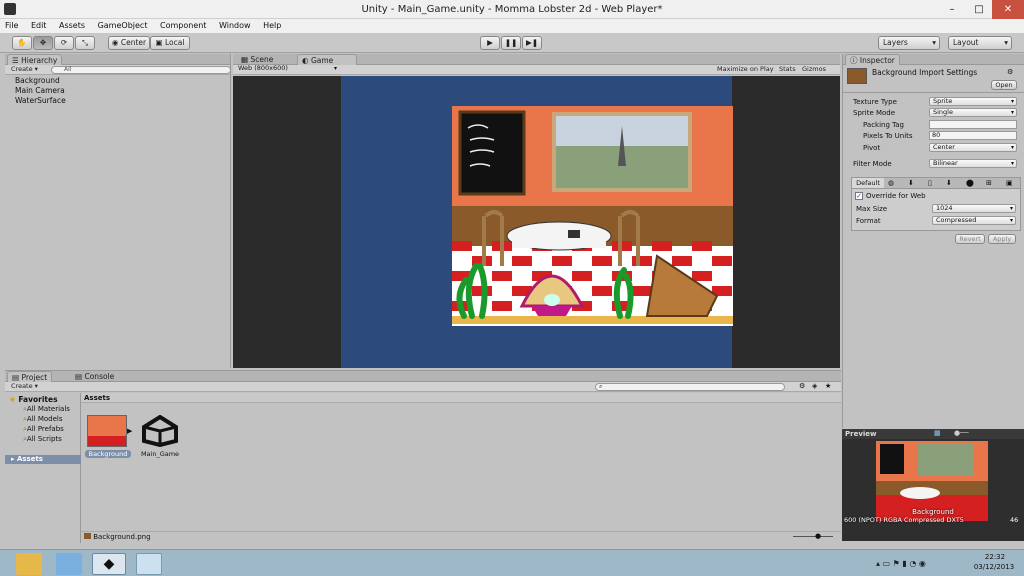 The height and width of the screenshot is (576, 1024). I want to click on move-tool-icon: ✥, so click(43, 43).